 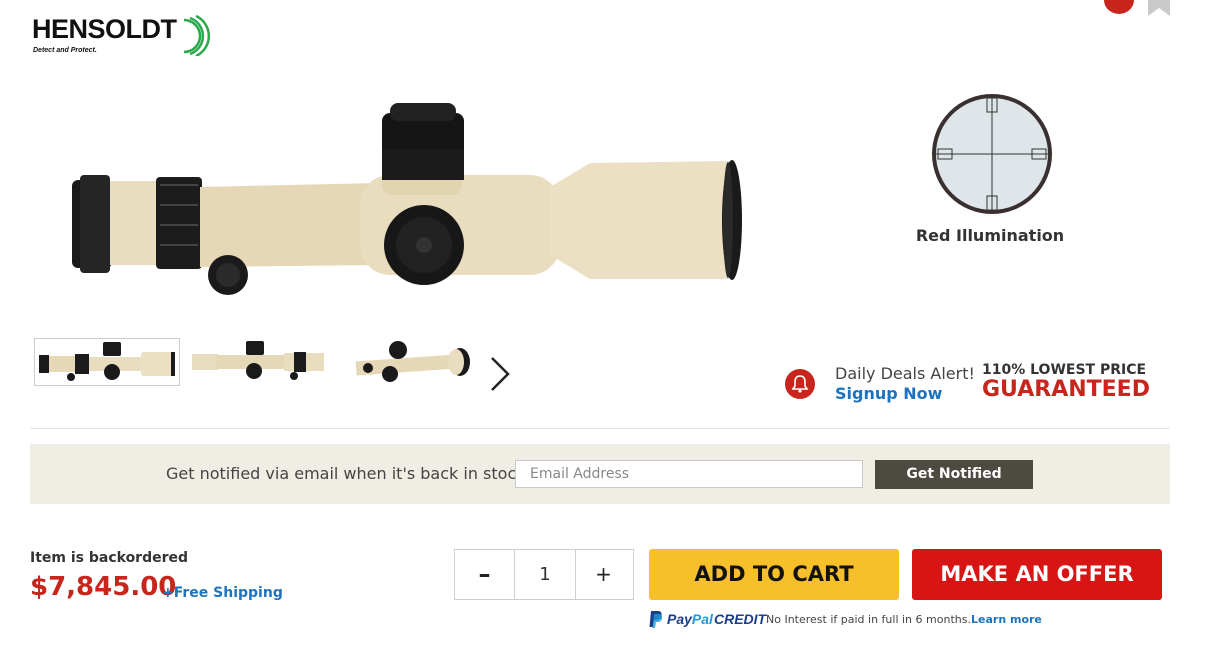 I want to click on reticle-label: Red Illumination, so click(x=990, y=235).